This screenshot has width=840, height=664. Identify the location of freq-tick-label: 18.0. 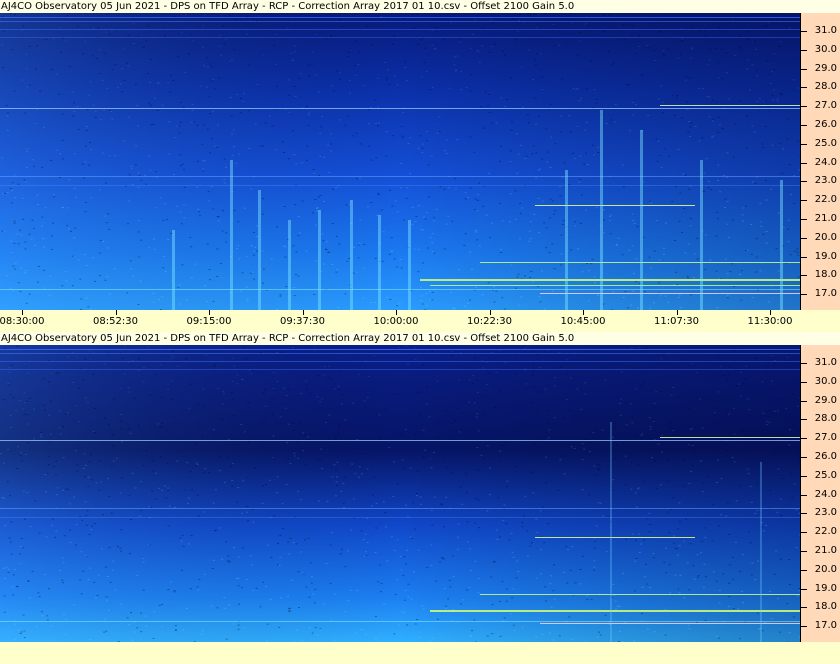
(825, 607).